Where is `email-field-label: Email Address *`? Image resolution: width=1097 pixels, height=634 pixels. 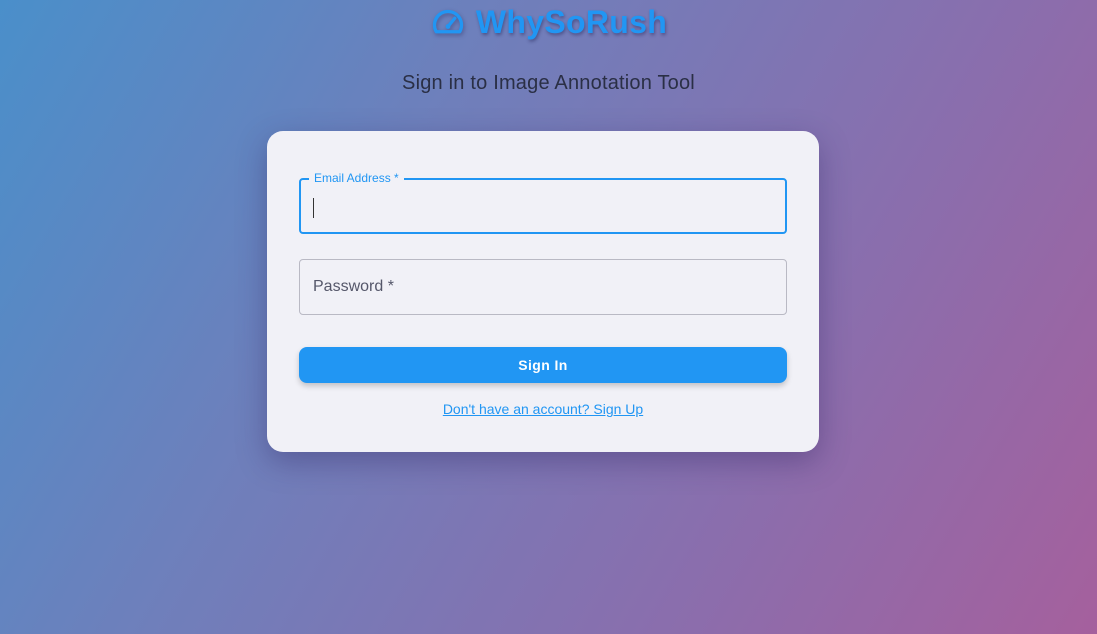 email-field-label: Email Address * is located at coordinates (356, 178).